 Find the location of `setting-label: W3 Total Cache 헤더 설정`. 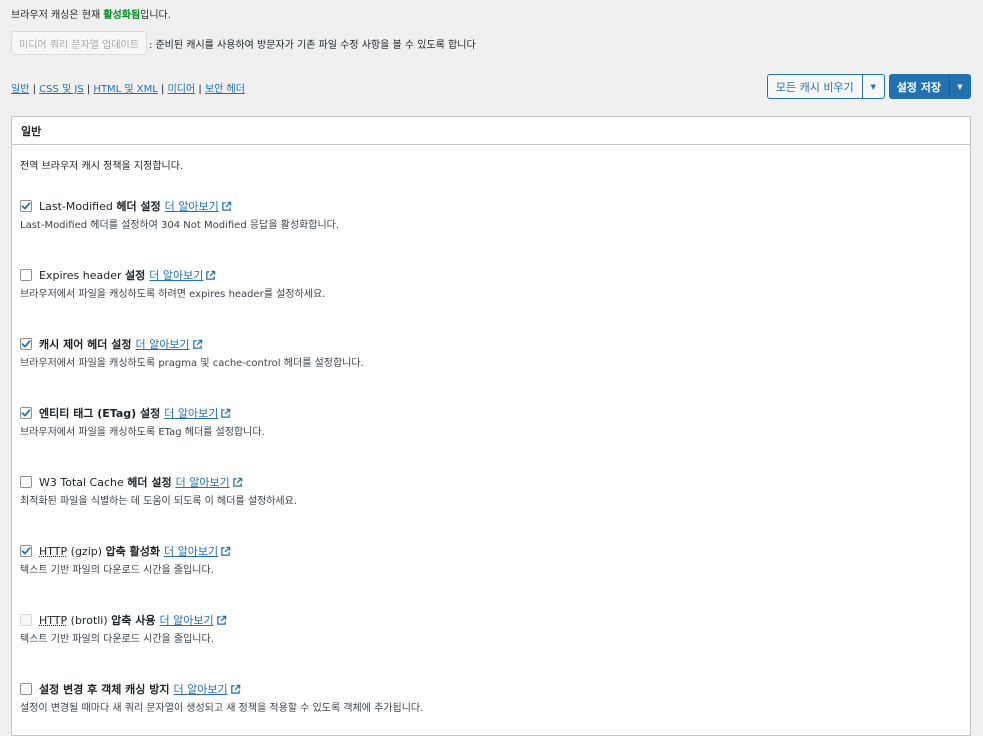

setting-label: W3 Total Cache 헤더 설정 is located at coordinates (105, 482).